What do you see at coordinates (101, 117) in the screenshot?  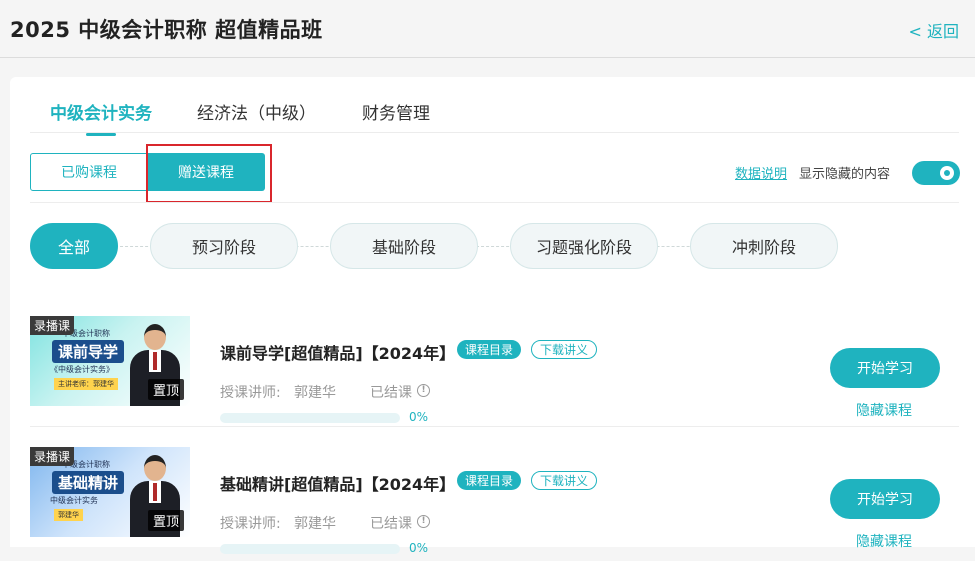 I see `tab-intermediate-accounting: 中级会计实务` at bounding box center [101, 117].